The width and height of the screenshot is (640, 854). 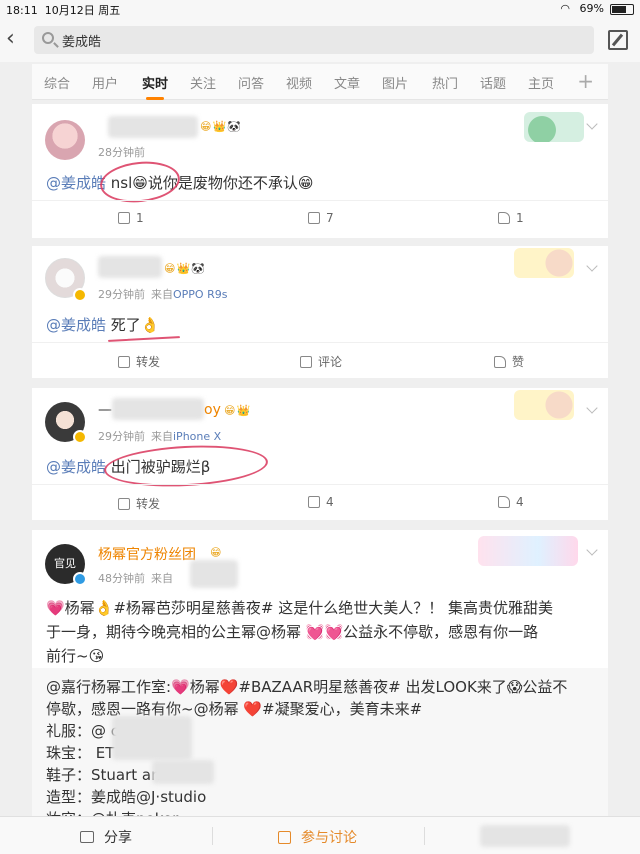 What do you see at coordinates (238, 410) in the screenshot?
I see `user-badges: 😁👑` at bounding box center [238, 410].